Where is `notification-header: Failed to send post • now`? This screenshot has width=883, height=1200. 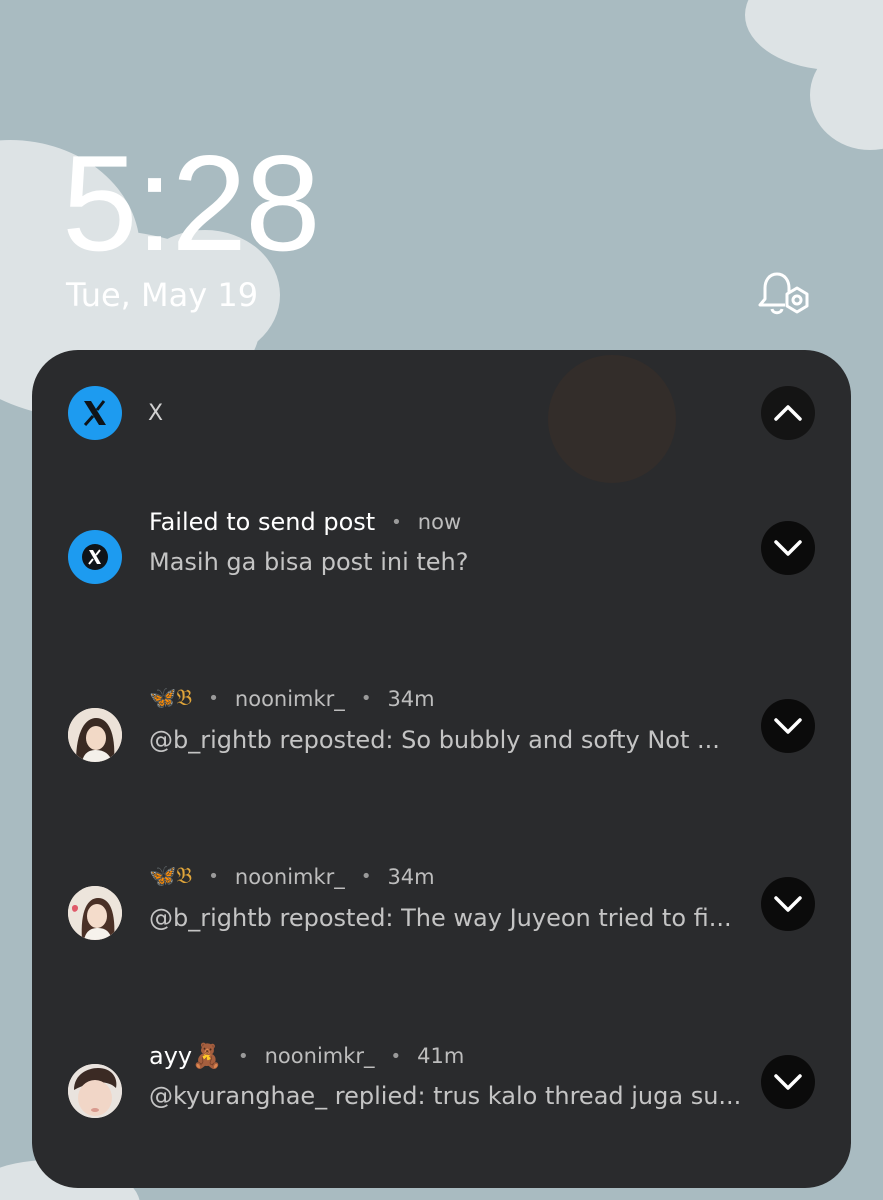
notification-header: Failed to send post • now is located at coordinates (305, 522).